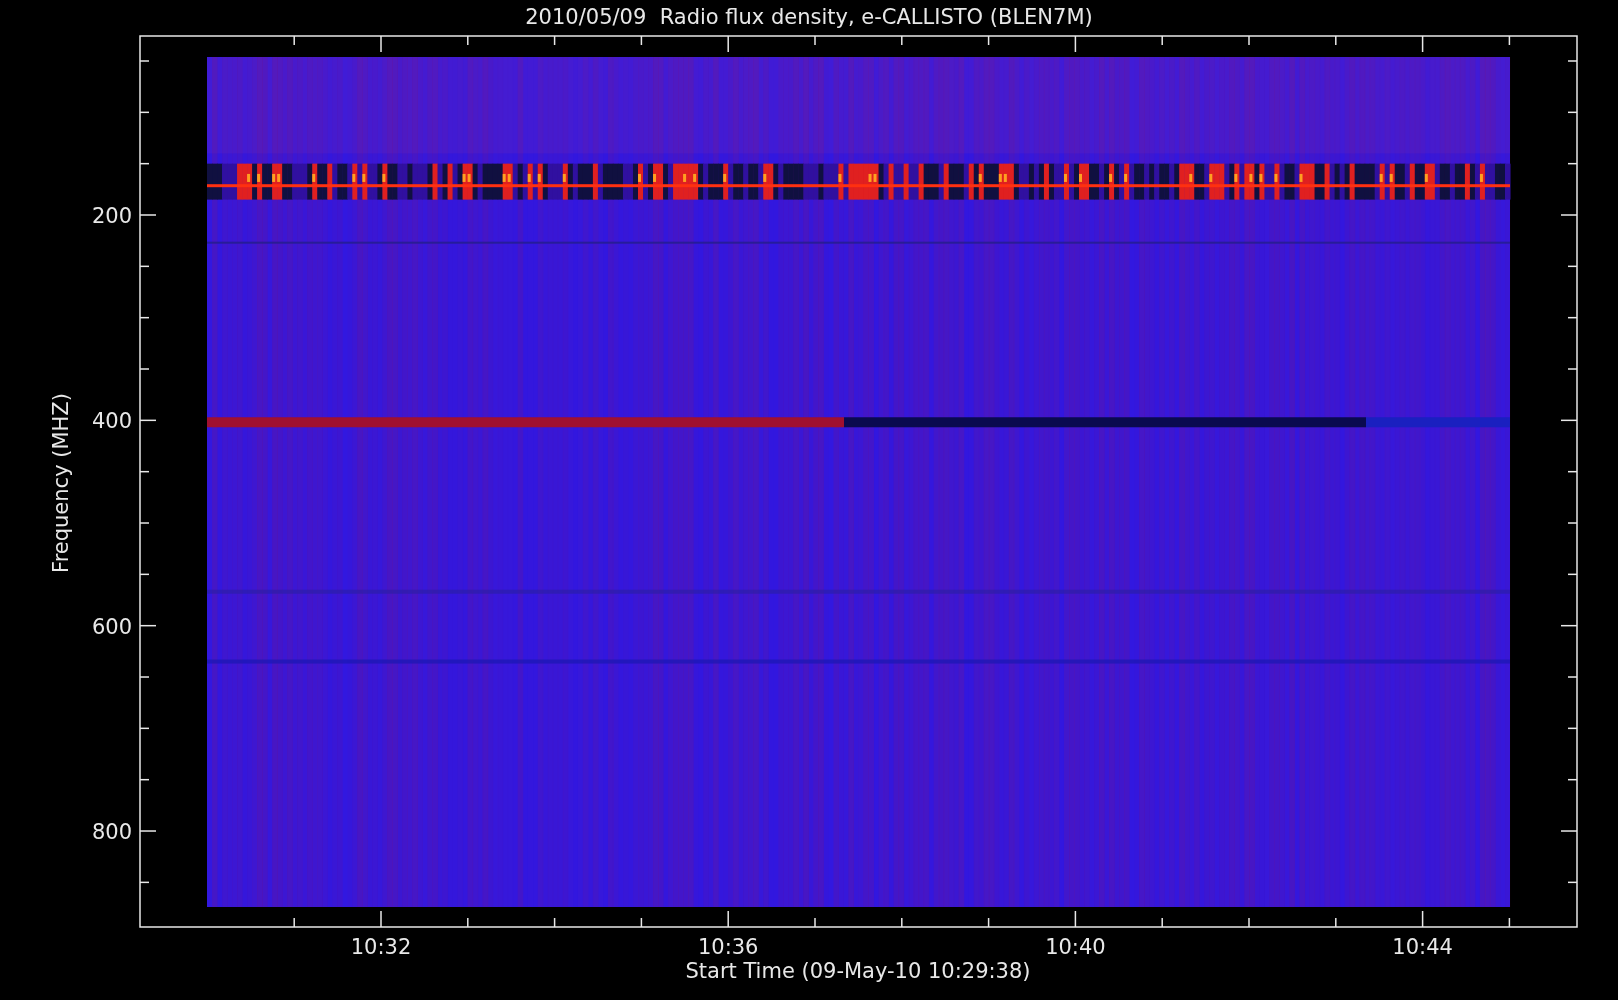 This screenshot has height=1000, width=1618. Describe the element at coordinates (728, 947) in the screenshot. I see `x-tick-label: 10:36` at that location.